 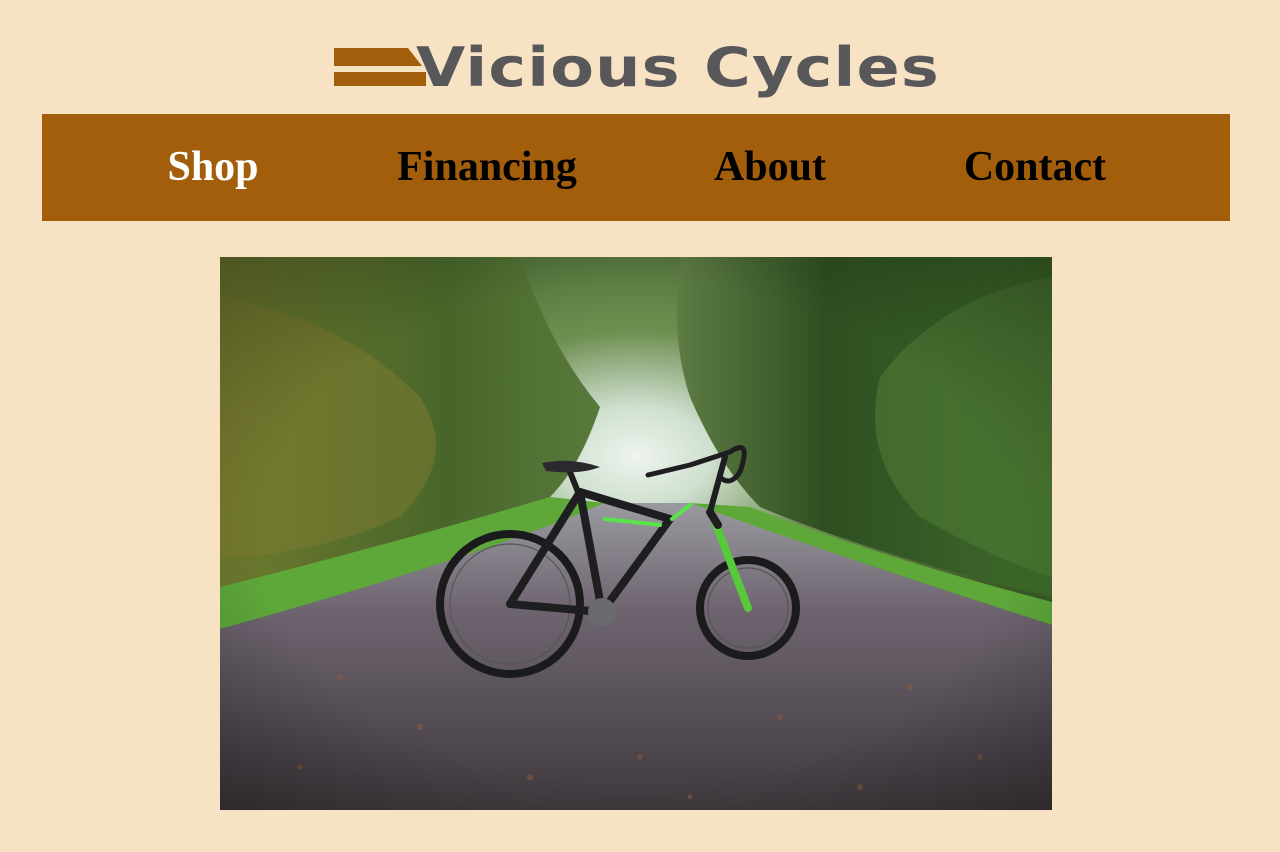 I want to click on logo-stripe-bottom-icon, so click(x=380, y=79).